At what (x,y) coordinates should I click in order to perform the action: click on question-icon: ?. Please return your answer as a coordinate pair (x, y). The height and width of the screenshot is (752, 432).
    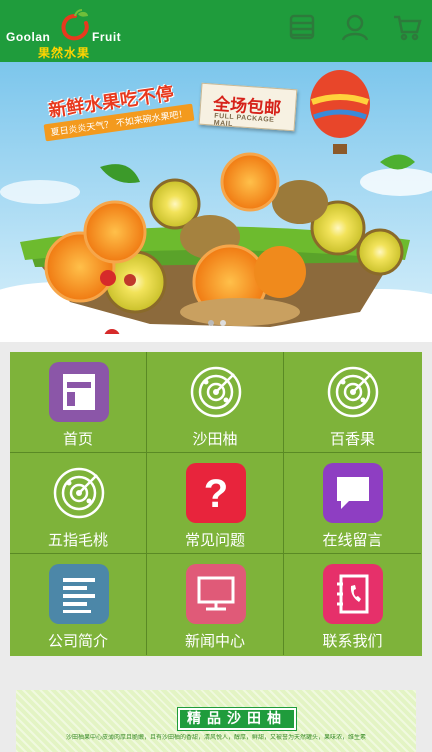
    Looking at the image, I should click on (216, 493).